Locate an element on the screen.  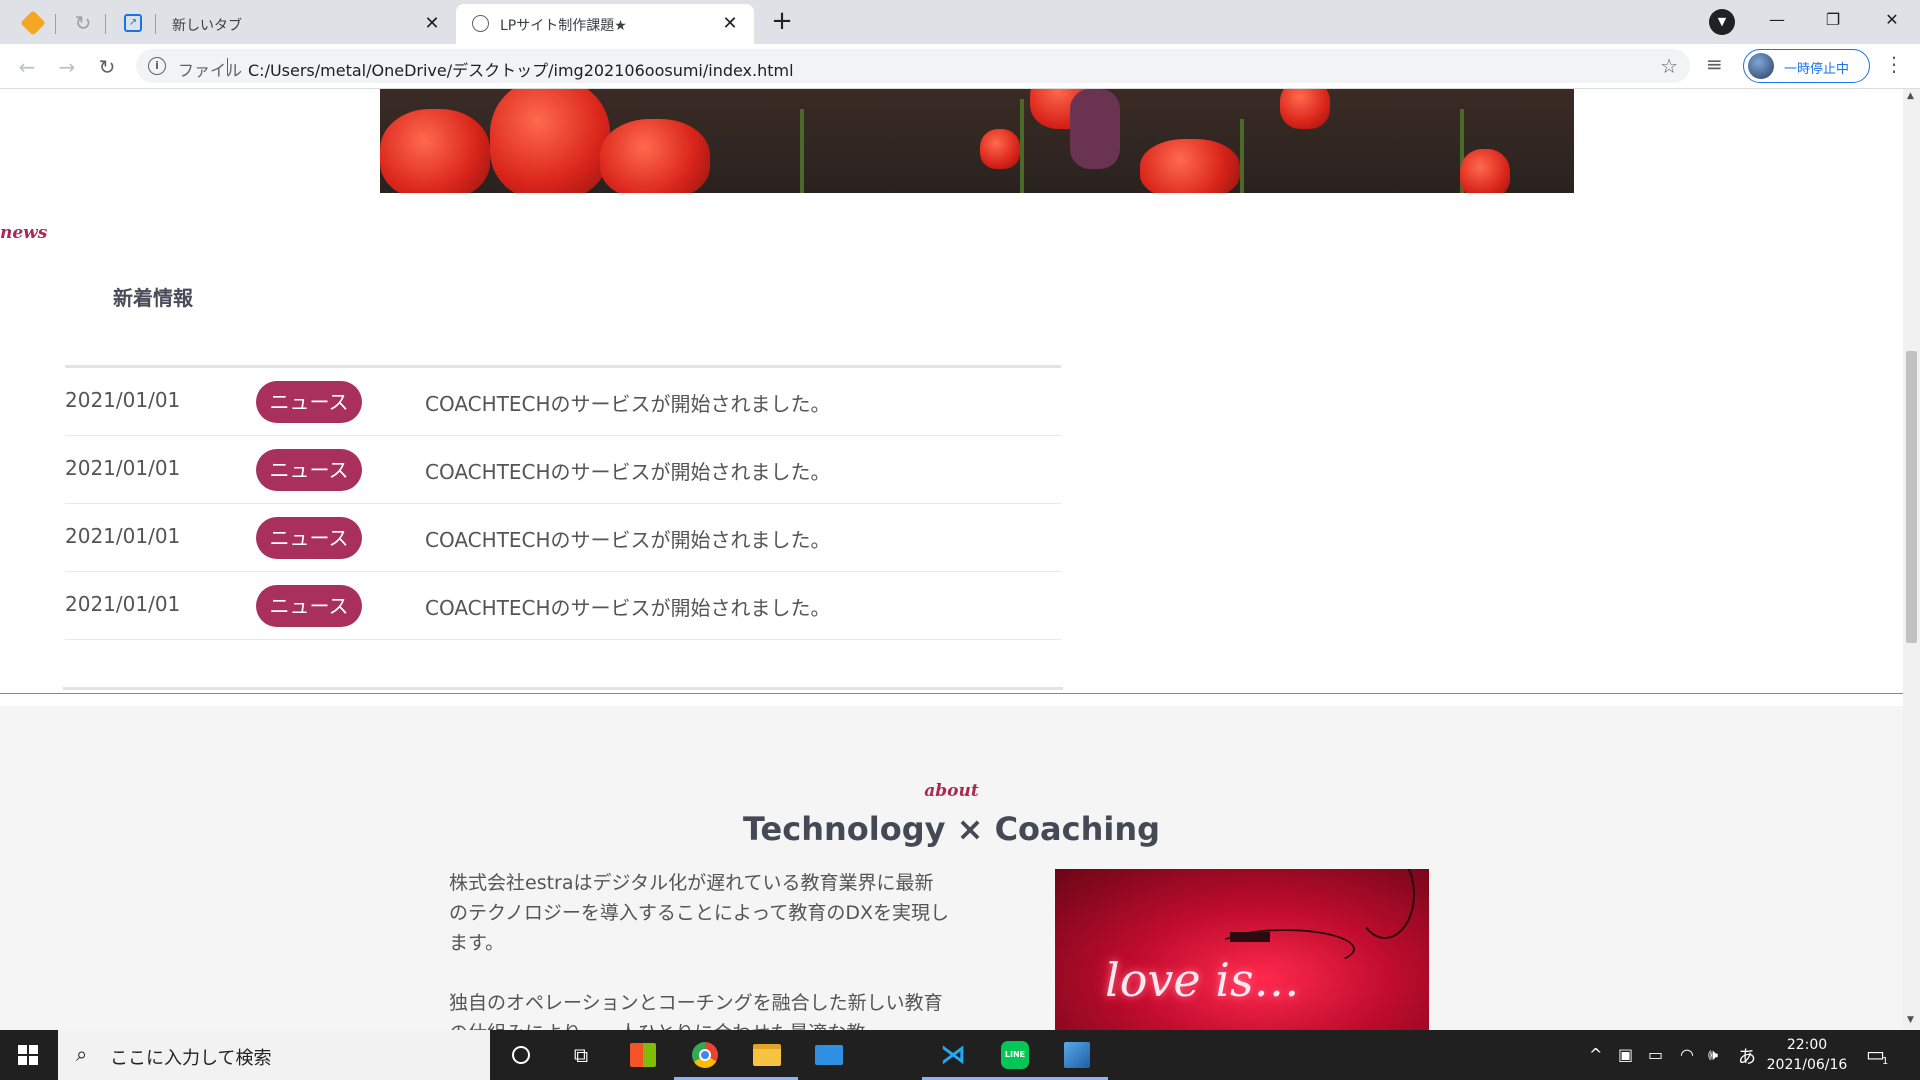
profile-status: 一時停止中 is located at coordinates (1817, 69).